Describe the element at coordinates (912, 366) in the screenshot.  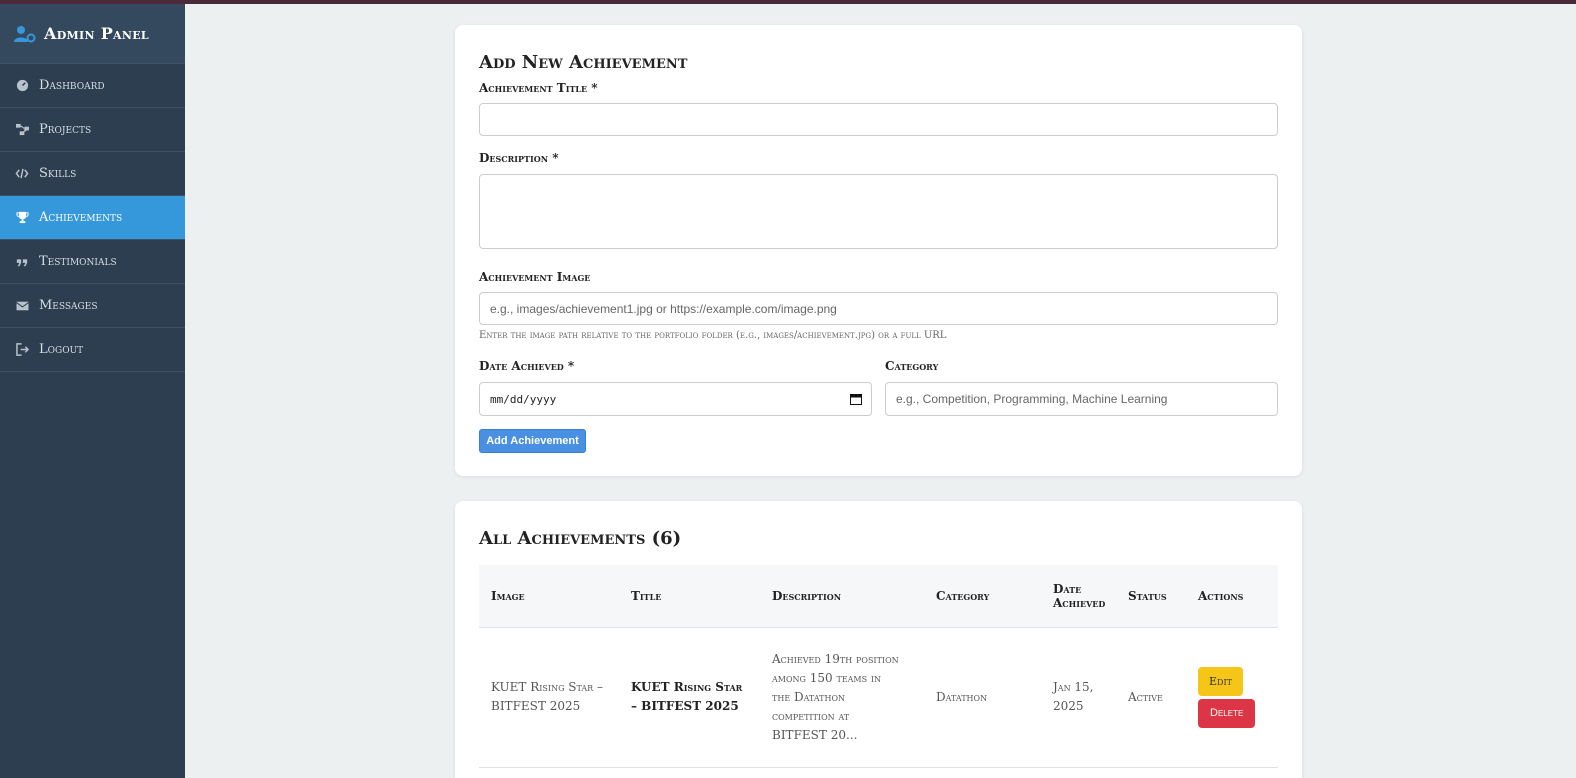
I see `category-label: Category` at that location.